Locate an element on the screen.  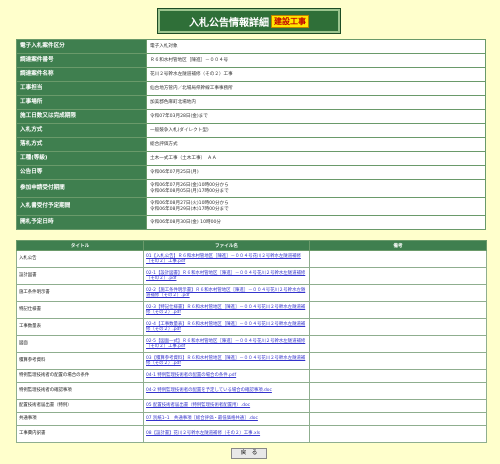
info-value: 加美郡色麻町北場地内 is located at coordinates (316, 102).